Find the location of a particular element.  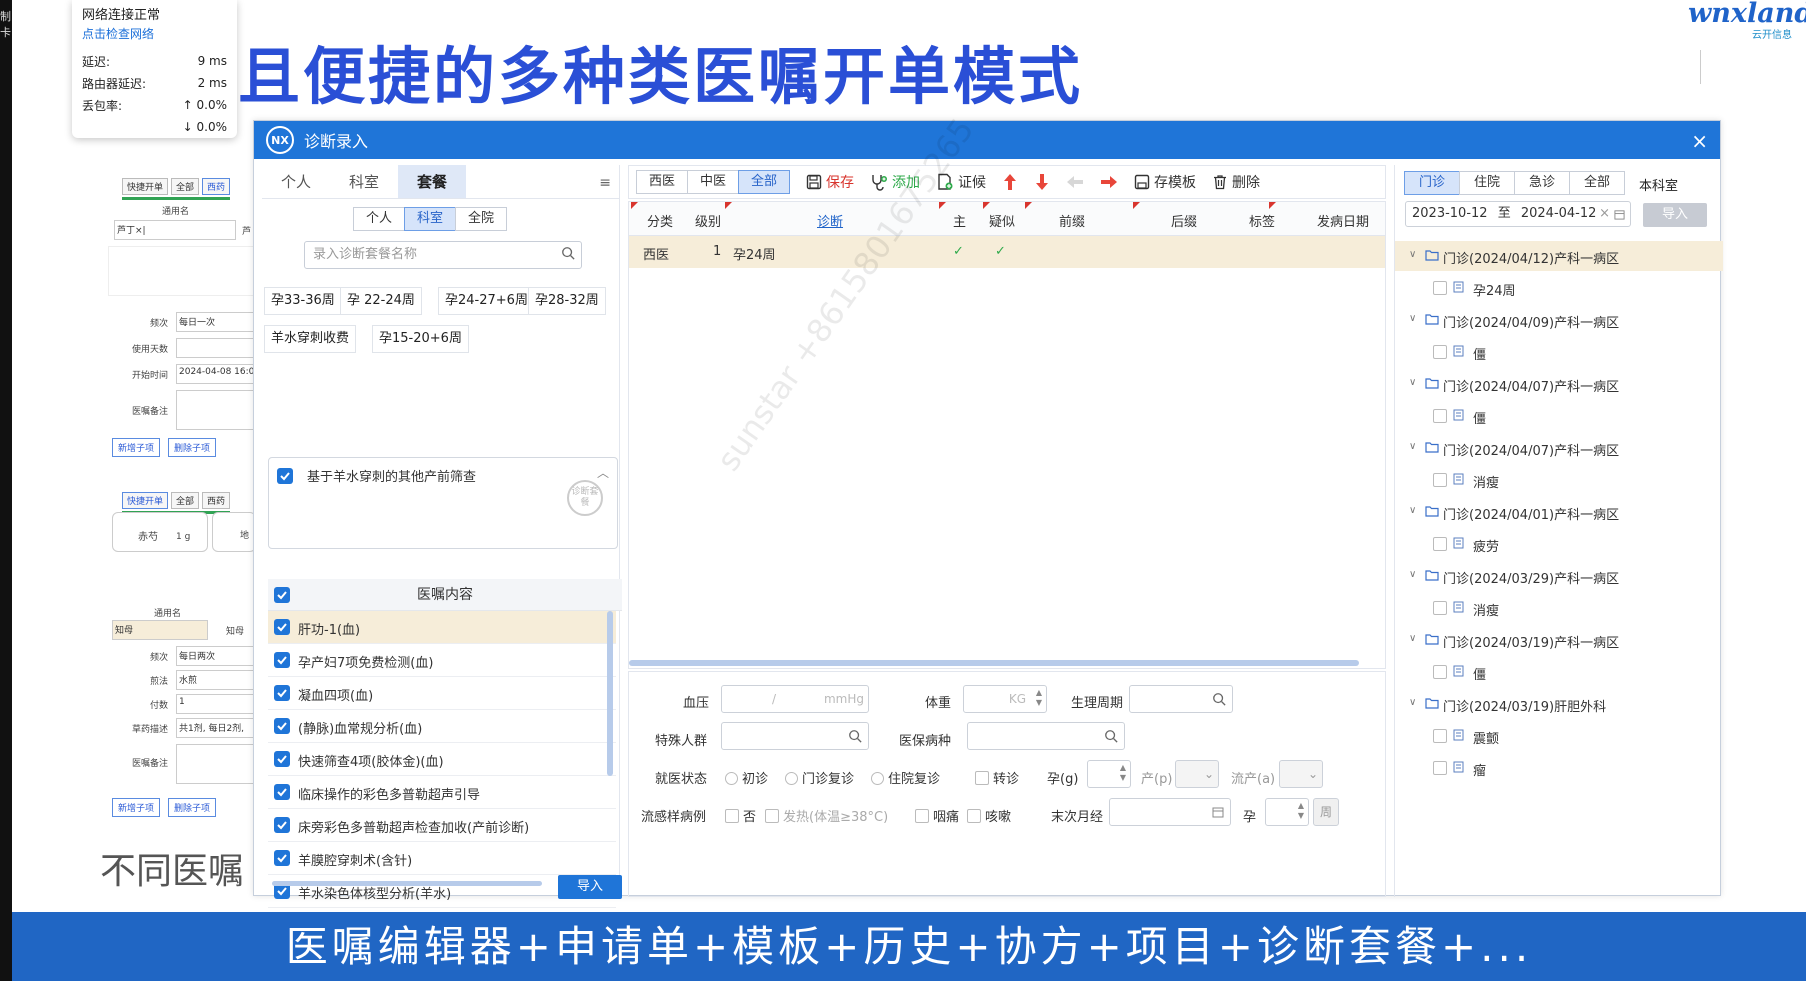

vertical-scrollbar is located at coordinates (610, 693).